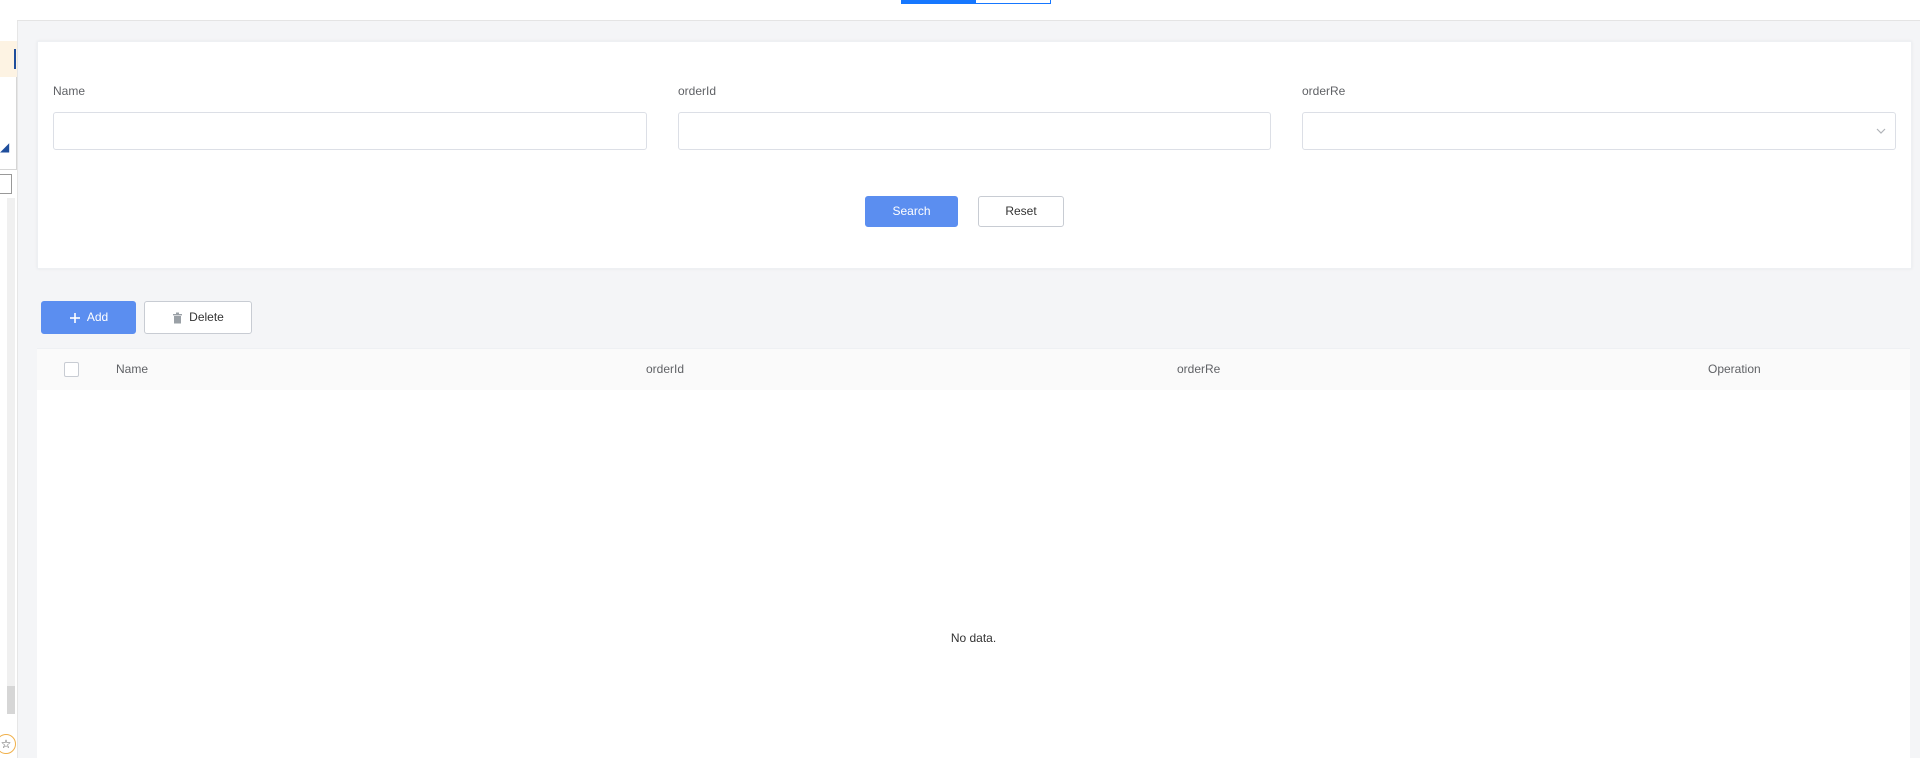  What do you see at coordinates (74, 317) in the screenshot?
I see `plus-icon` at bounding box center [74, 317].